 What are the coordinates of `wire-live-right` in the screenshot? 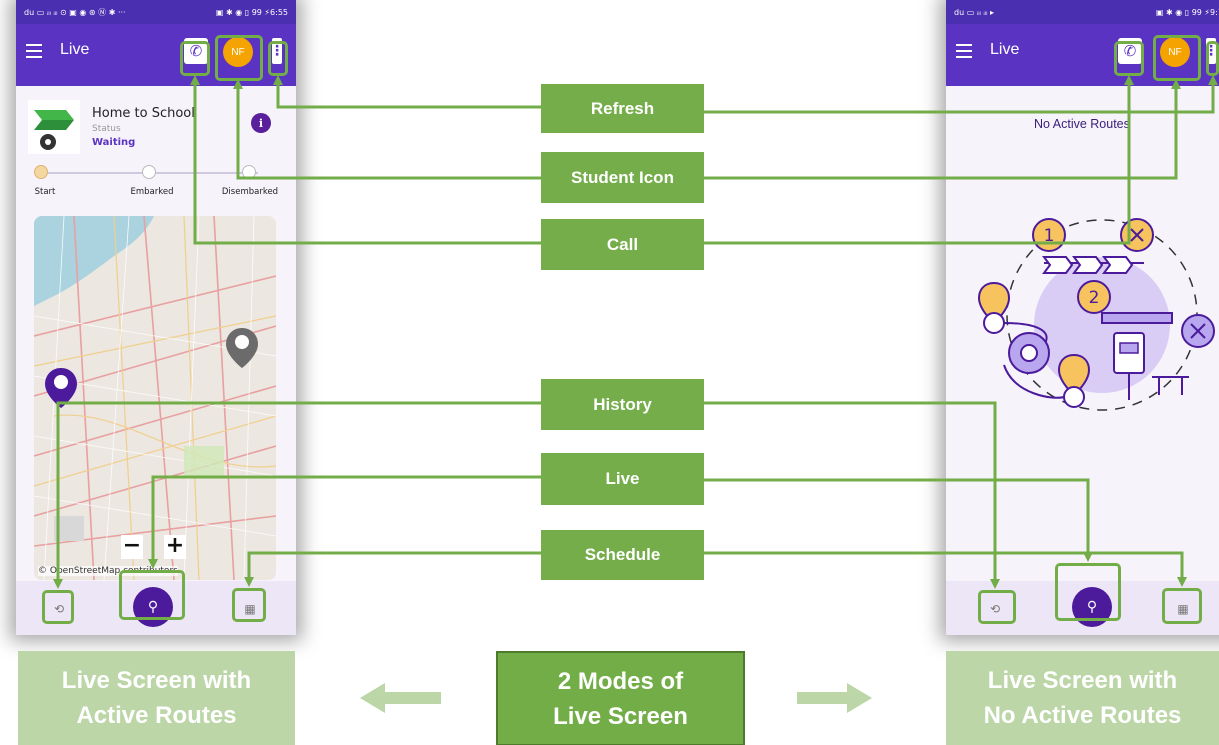 It's located at (898, 520).